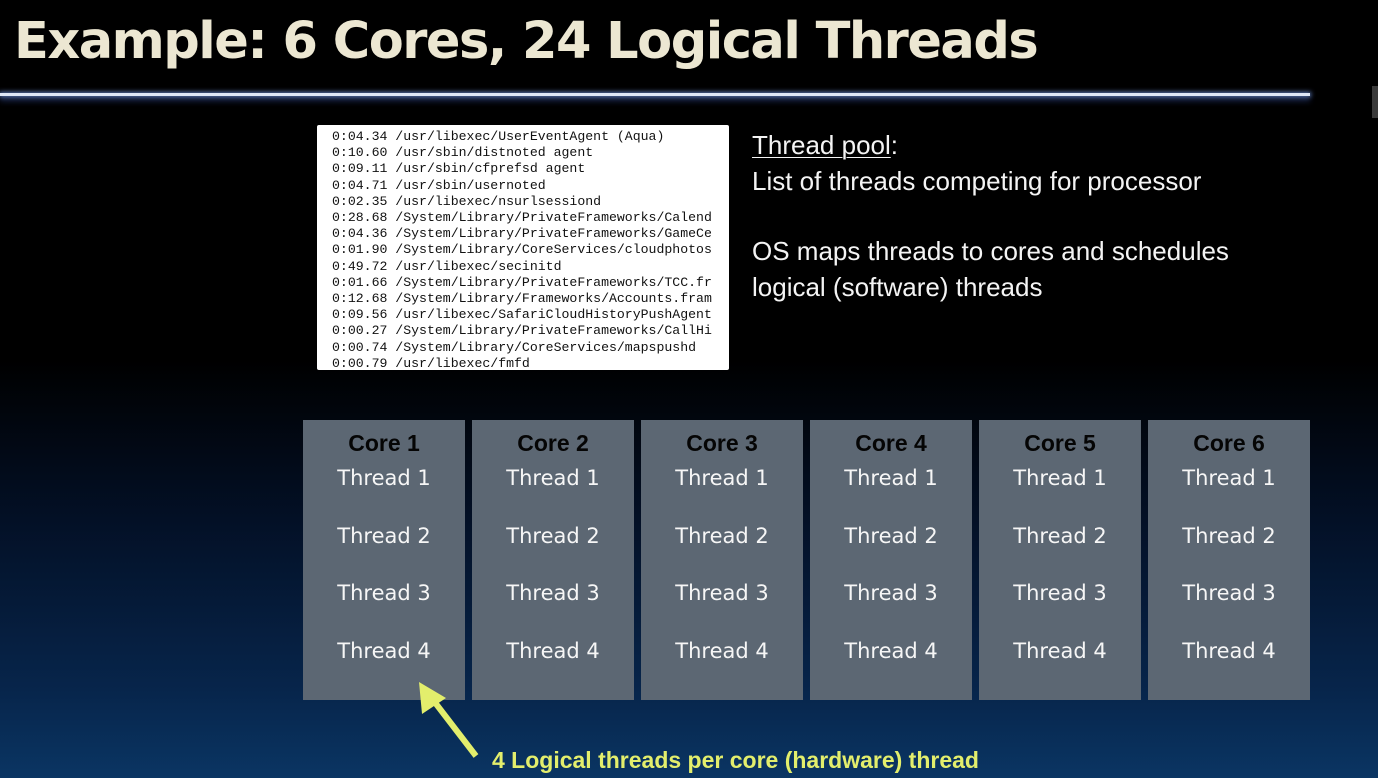 Image resolution: width=1378 pixels, height=778 pixels. I want to click on process-list-line: 0:04.71 /usr/sbin/usernoted, so click(439, 185).